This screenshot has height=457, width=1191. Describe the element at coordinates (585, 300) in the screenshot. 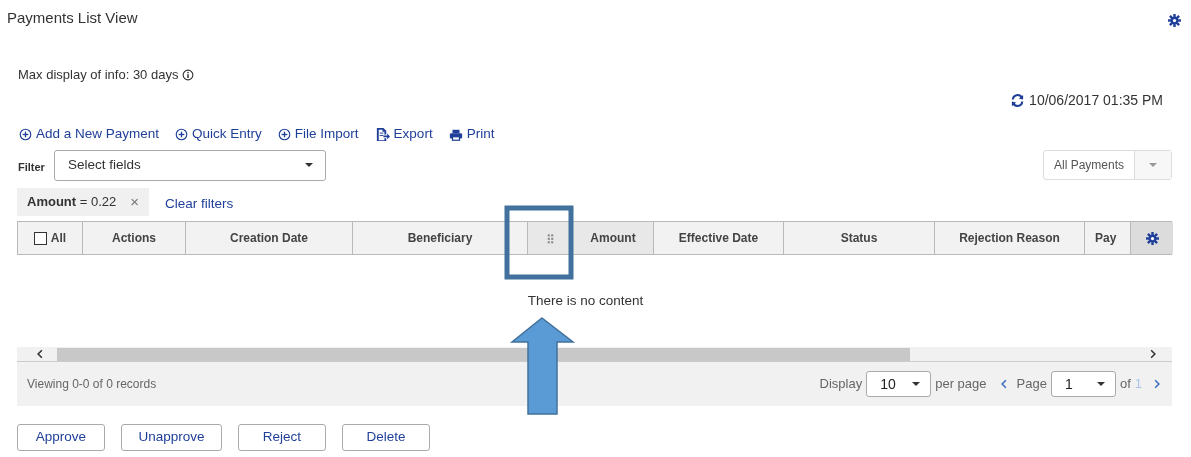

I see `empty-message: There is no content` at that location.